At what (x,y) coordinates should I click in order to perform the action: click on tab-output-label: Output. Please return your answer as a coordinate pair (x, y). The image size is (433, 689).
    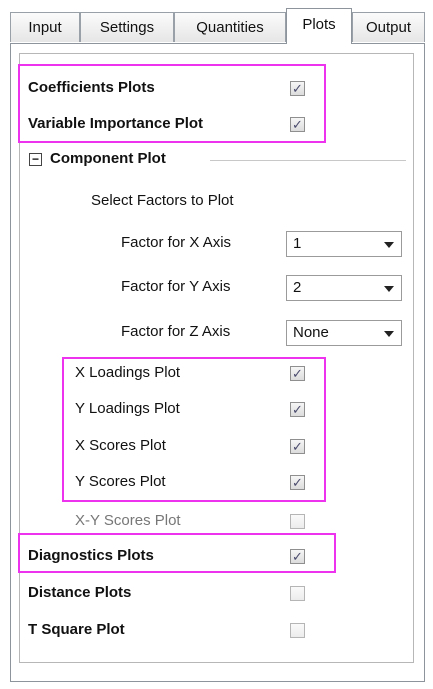
    Looking at the image, I should click on (388, 27).